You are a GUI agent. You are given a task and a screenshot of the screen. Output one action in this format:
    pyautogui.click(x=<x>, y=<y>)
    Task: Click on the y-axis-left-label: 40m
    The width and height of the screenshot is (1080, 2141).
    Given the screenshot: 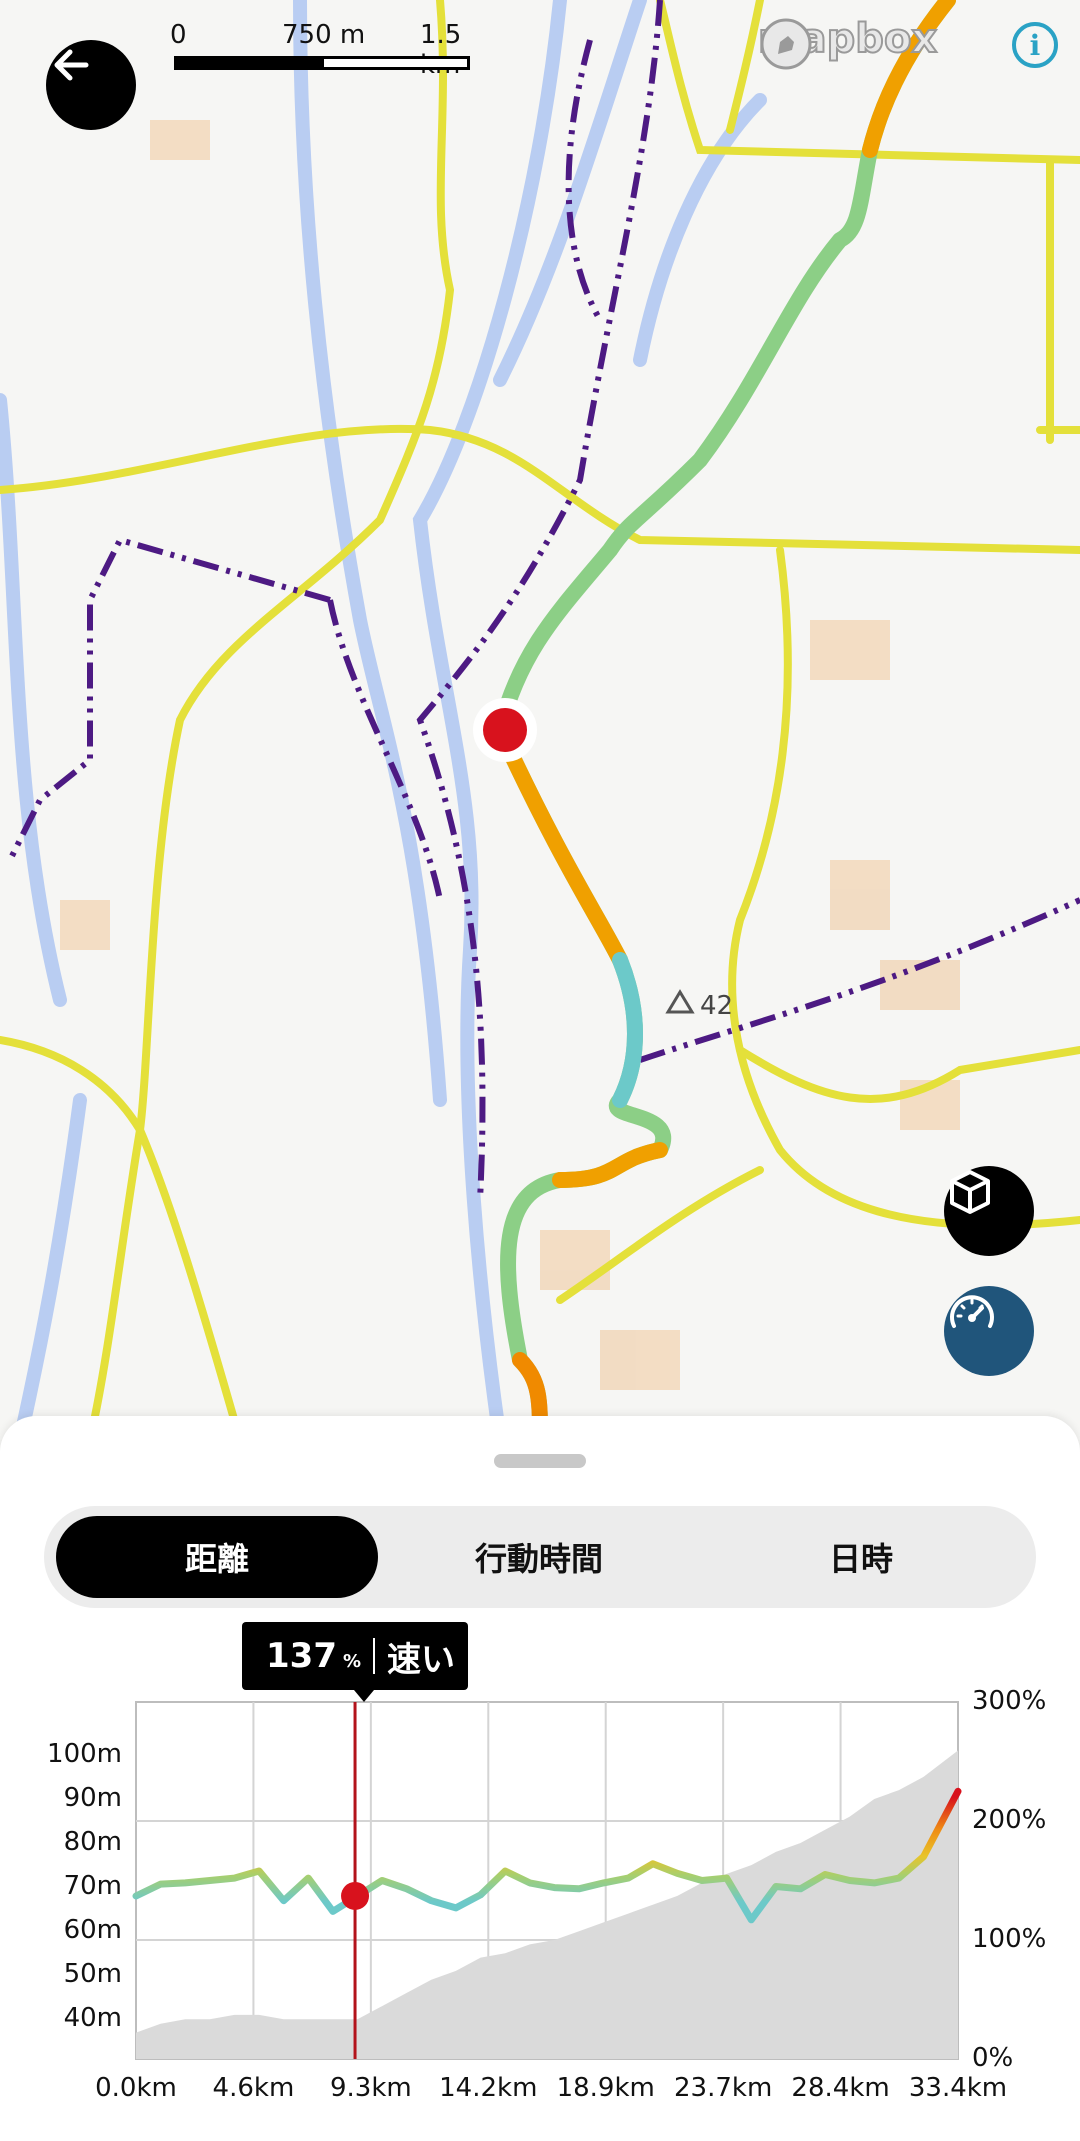 What is the action you would take?
    pyautogui.click(x=92, y=2018)
    